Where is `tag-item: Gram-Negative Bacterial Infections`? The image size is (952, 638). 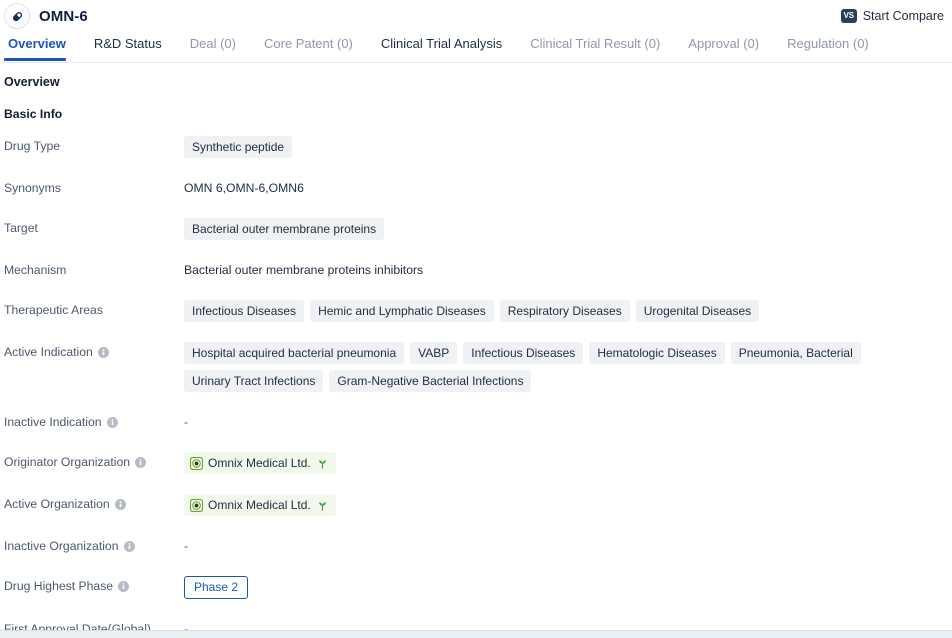 tag-item: Gram-Negative Bacterial Infections is located at coordinates (430, 381).